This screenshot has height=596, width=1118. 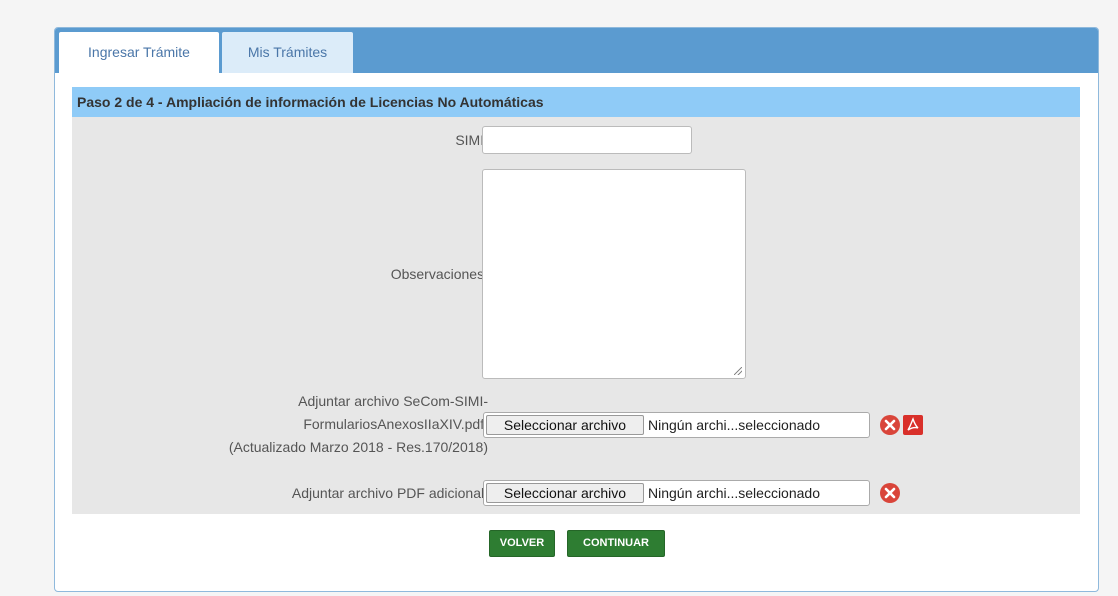 I want to click on adjunto1-status: Ningún archi...seleccionado, so click(x=734, y=425).